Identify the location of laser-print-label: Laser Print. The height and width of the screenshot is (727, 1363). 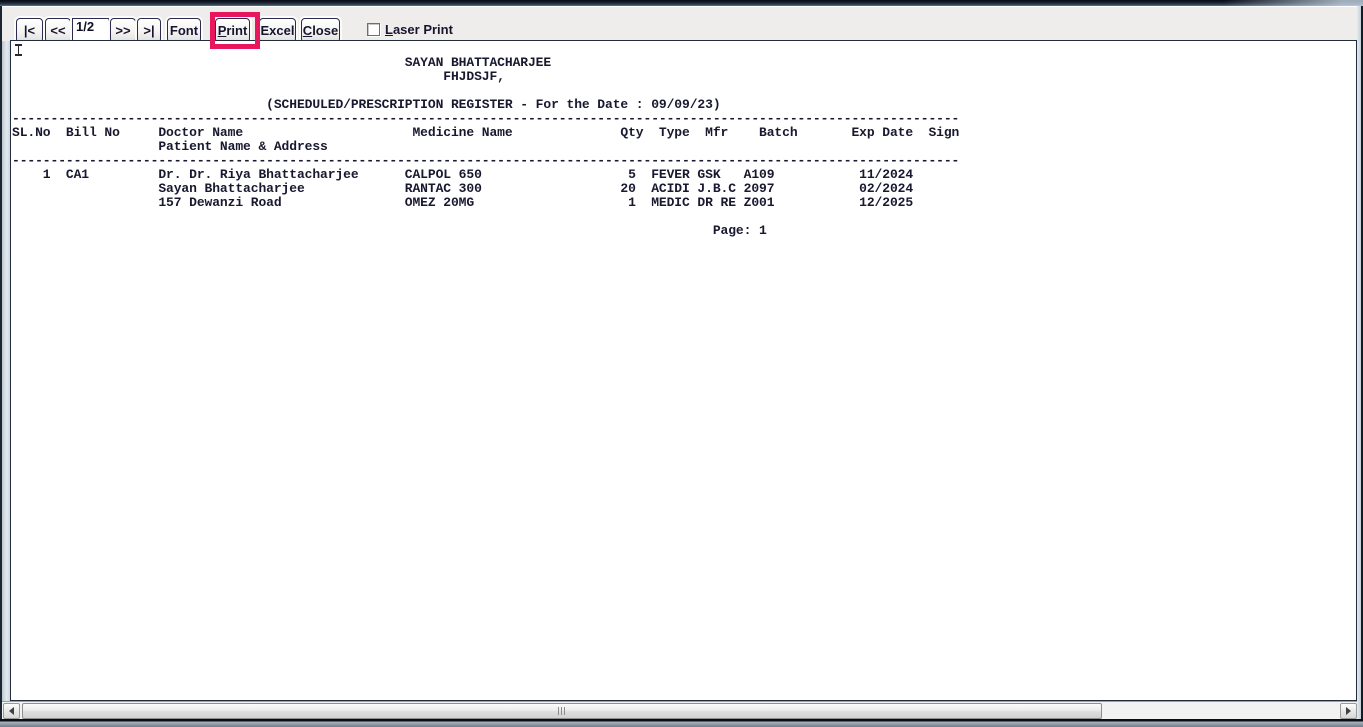
(419, 29).